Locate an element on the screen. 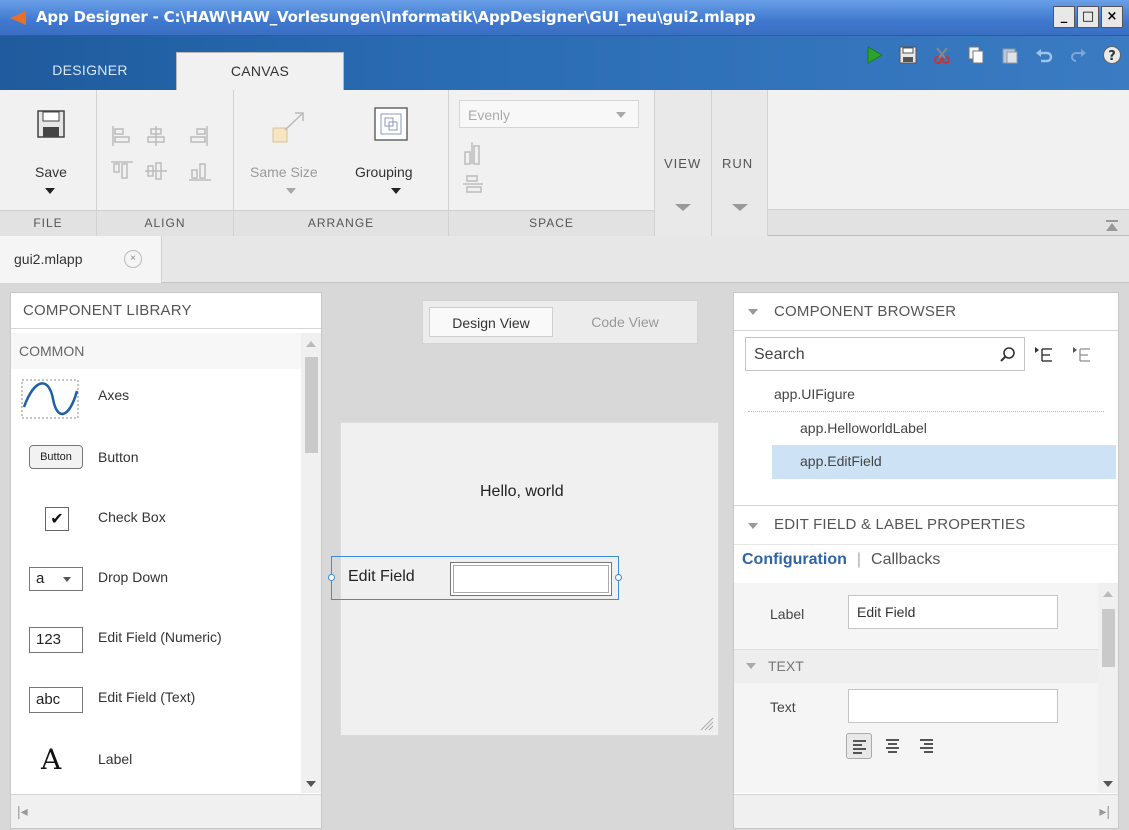 The image size is (1129, 830). align-icons is located at coordinates (166, 159).